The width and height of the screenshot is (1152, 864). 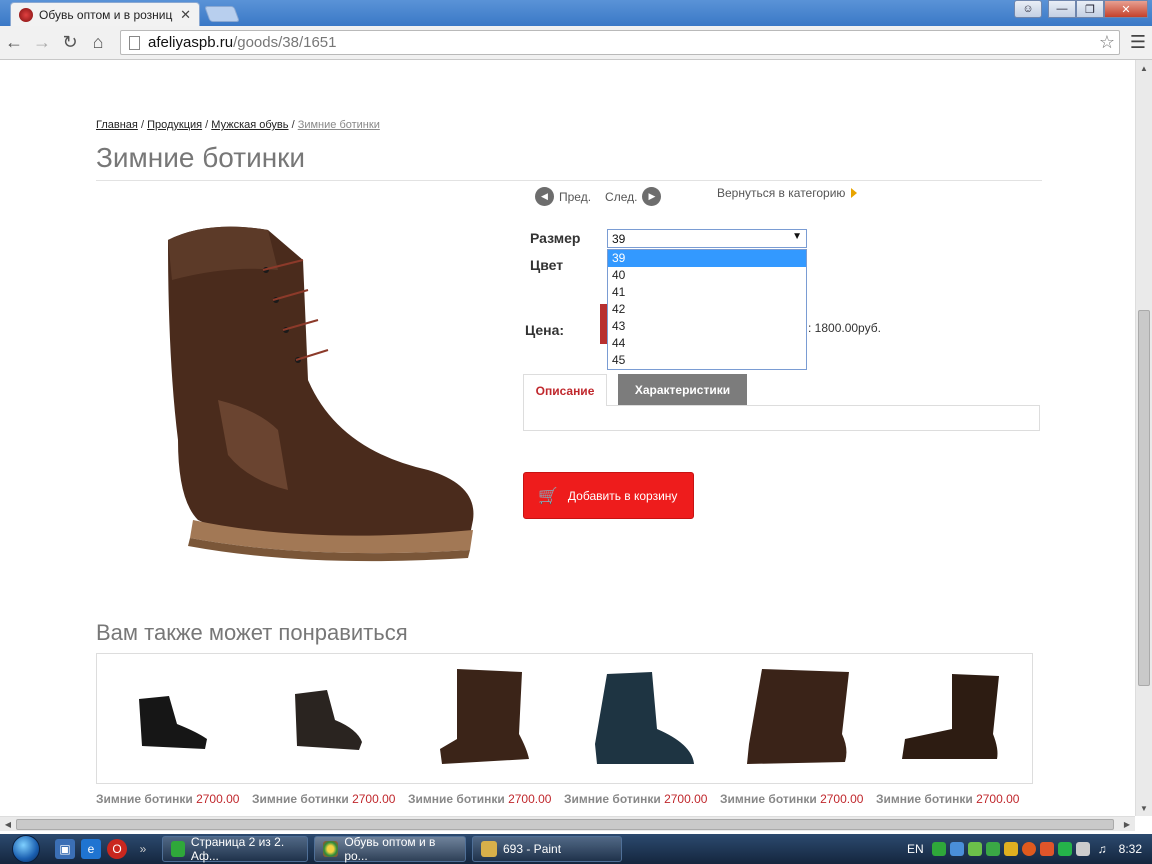 I want to click on forward-arrow-icon: →, so click(x=42, y=43).